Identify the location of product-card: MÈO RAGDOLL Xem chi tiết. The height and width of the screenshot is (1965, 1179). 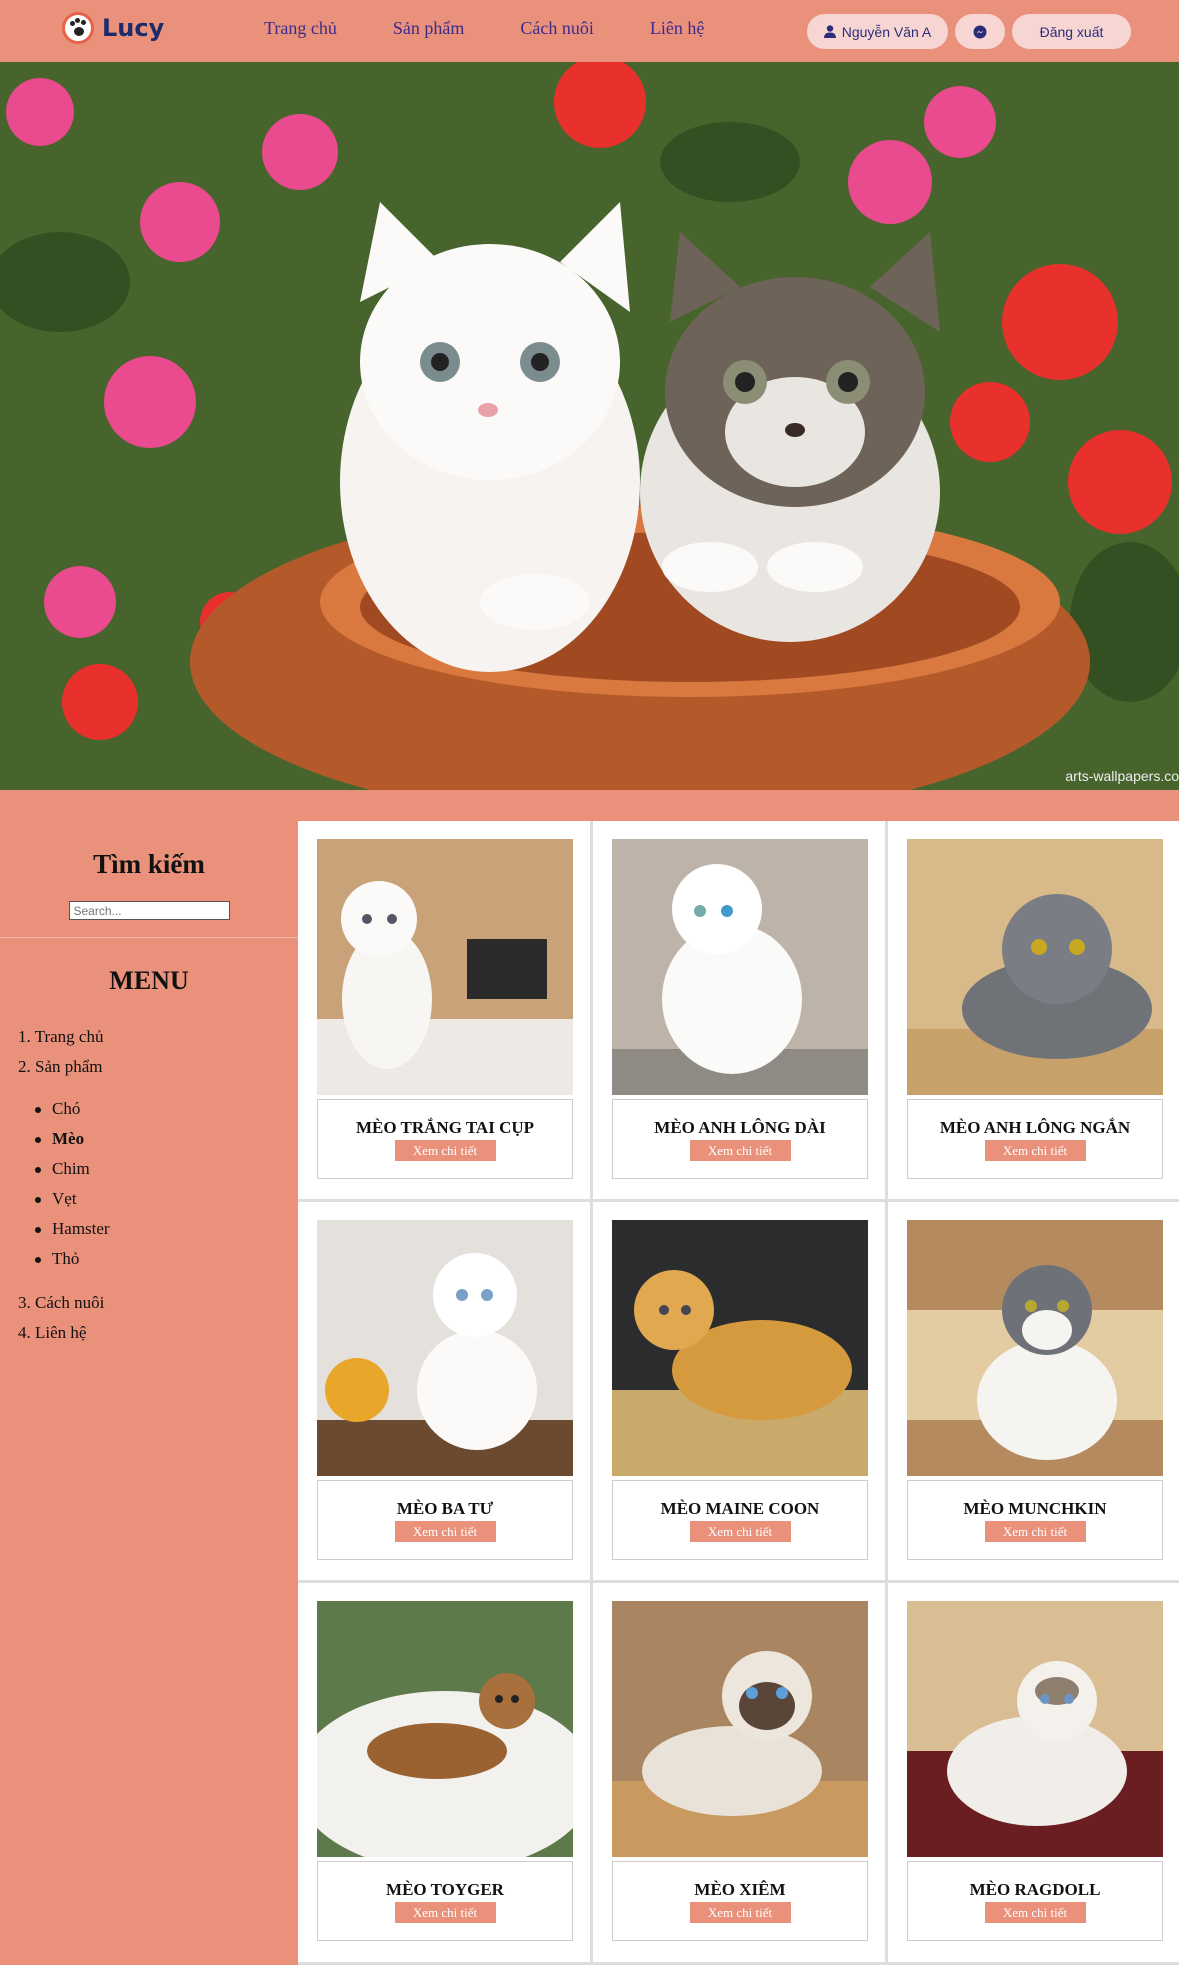
(1033, 1774).